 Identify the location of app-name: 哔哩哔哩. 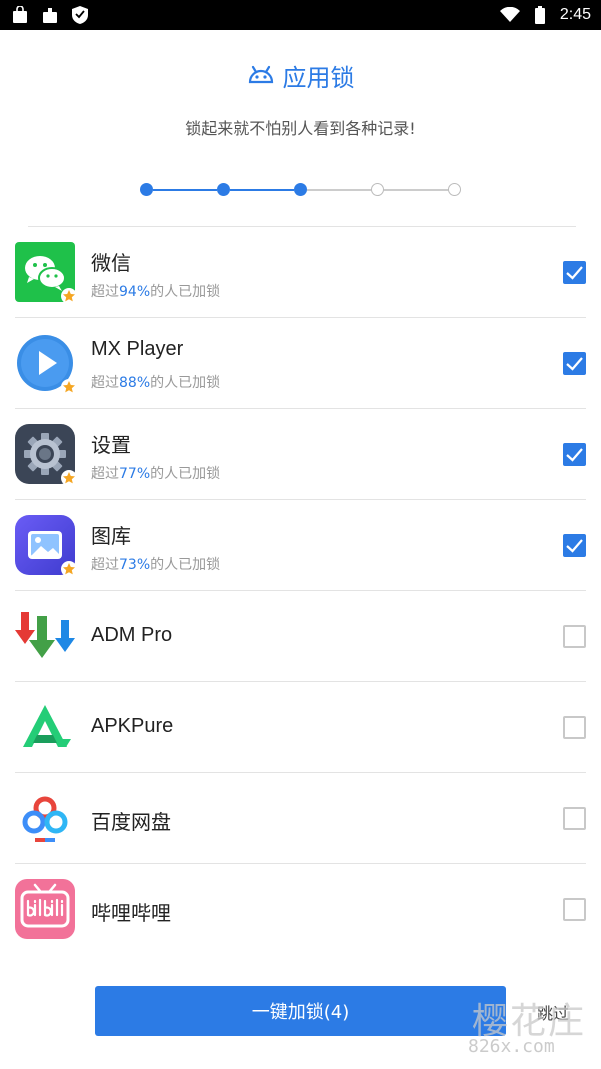
(131, 914).